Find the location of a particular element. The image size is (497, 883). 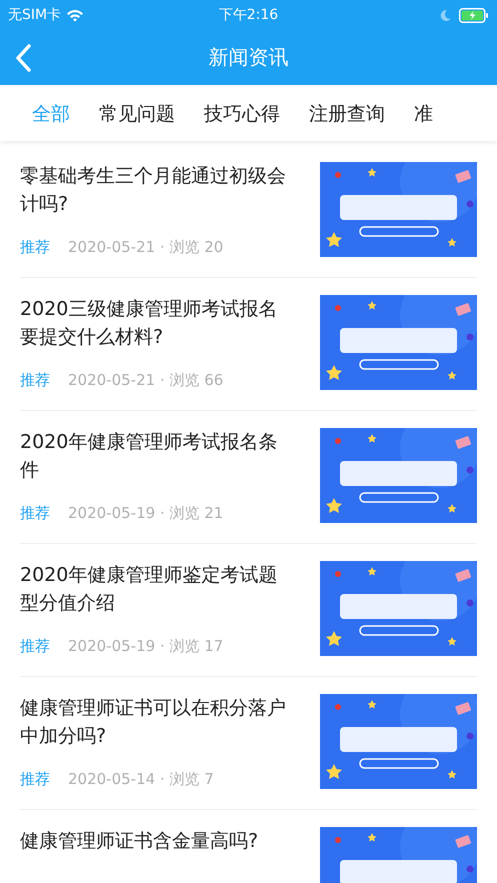

category-tab: 准 is located at coordinates (423, 113).